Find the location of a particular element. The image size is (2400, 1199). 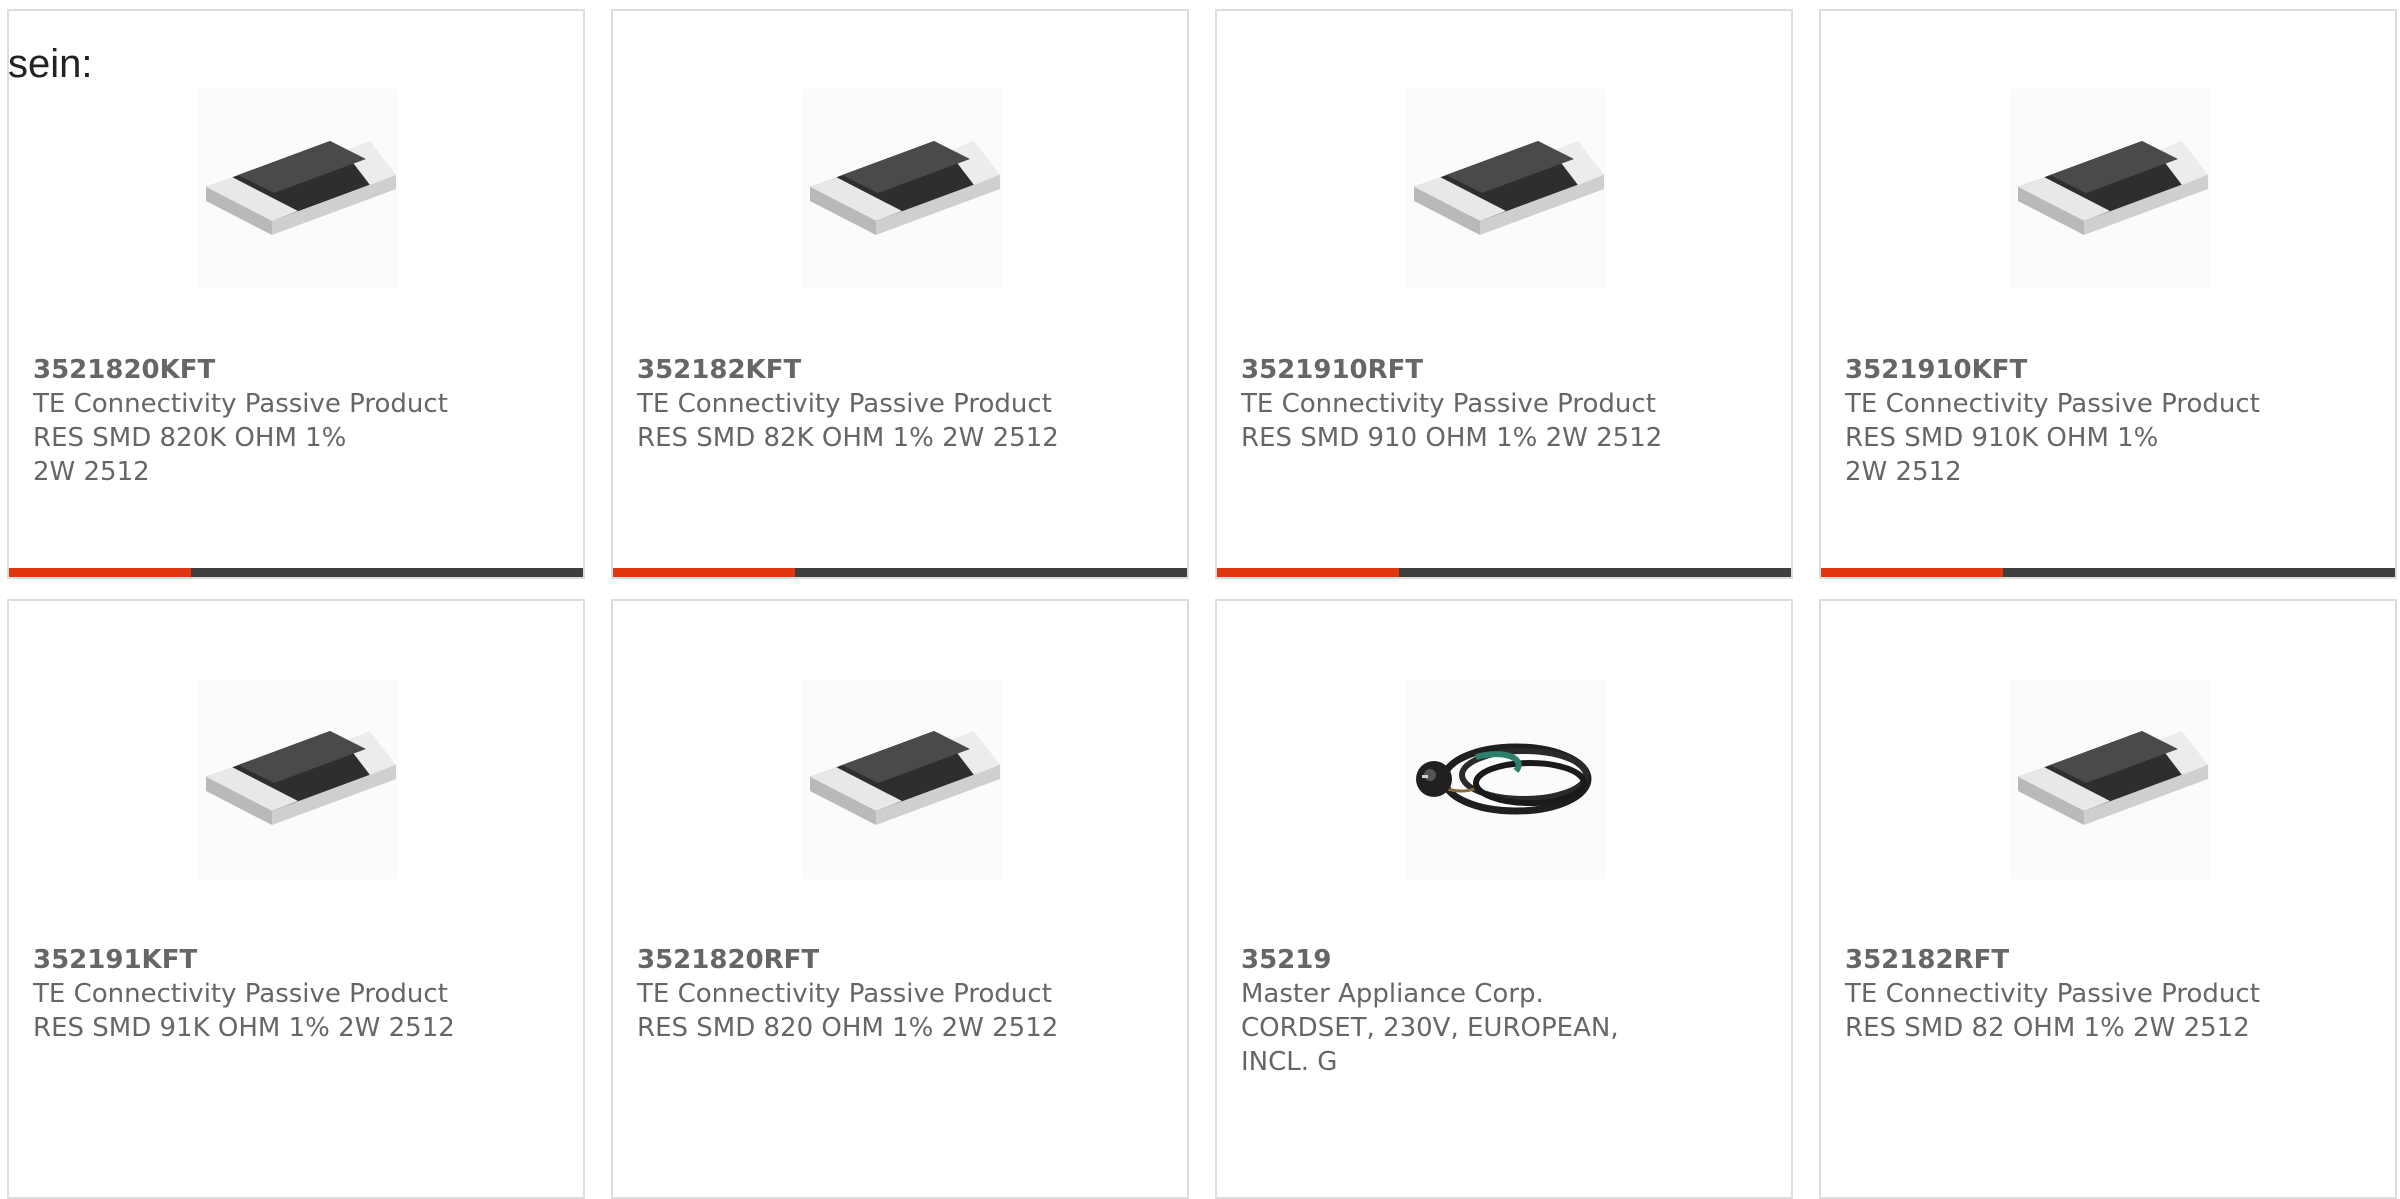

product-description: RES SMD 91K OHM 1% 2W 2512 is located at coordinates (244, 1028).